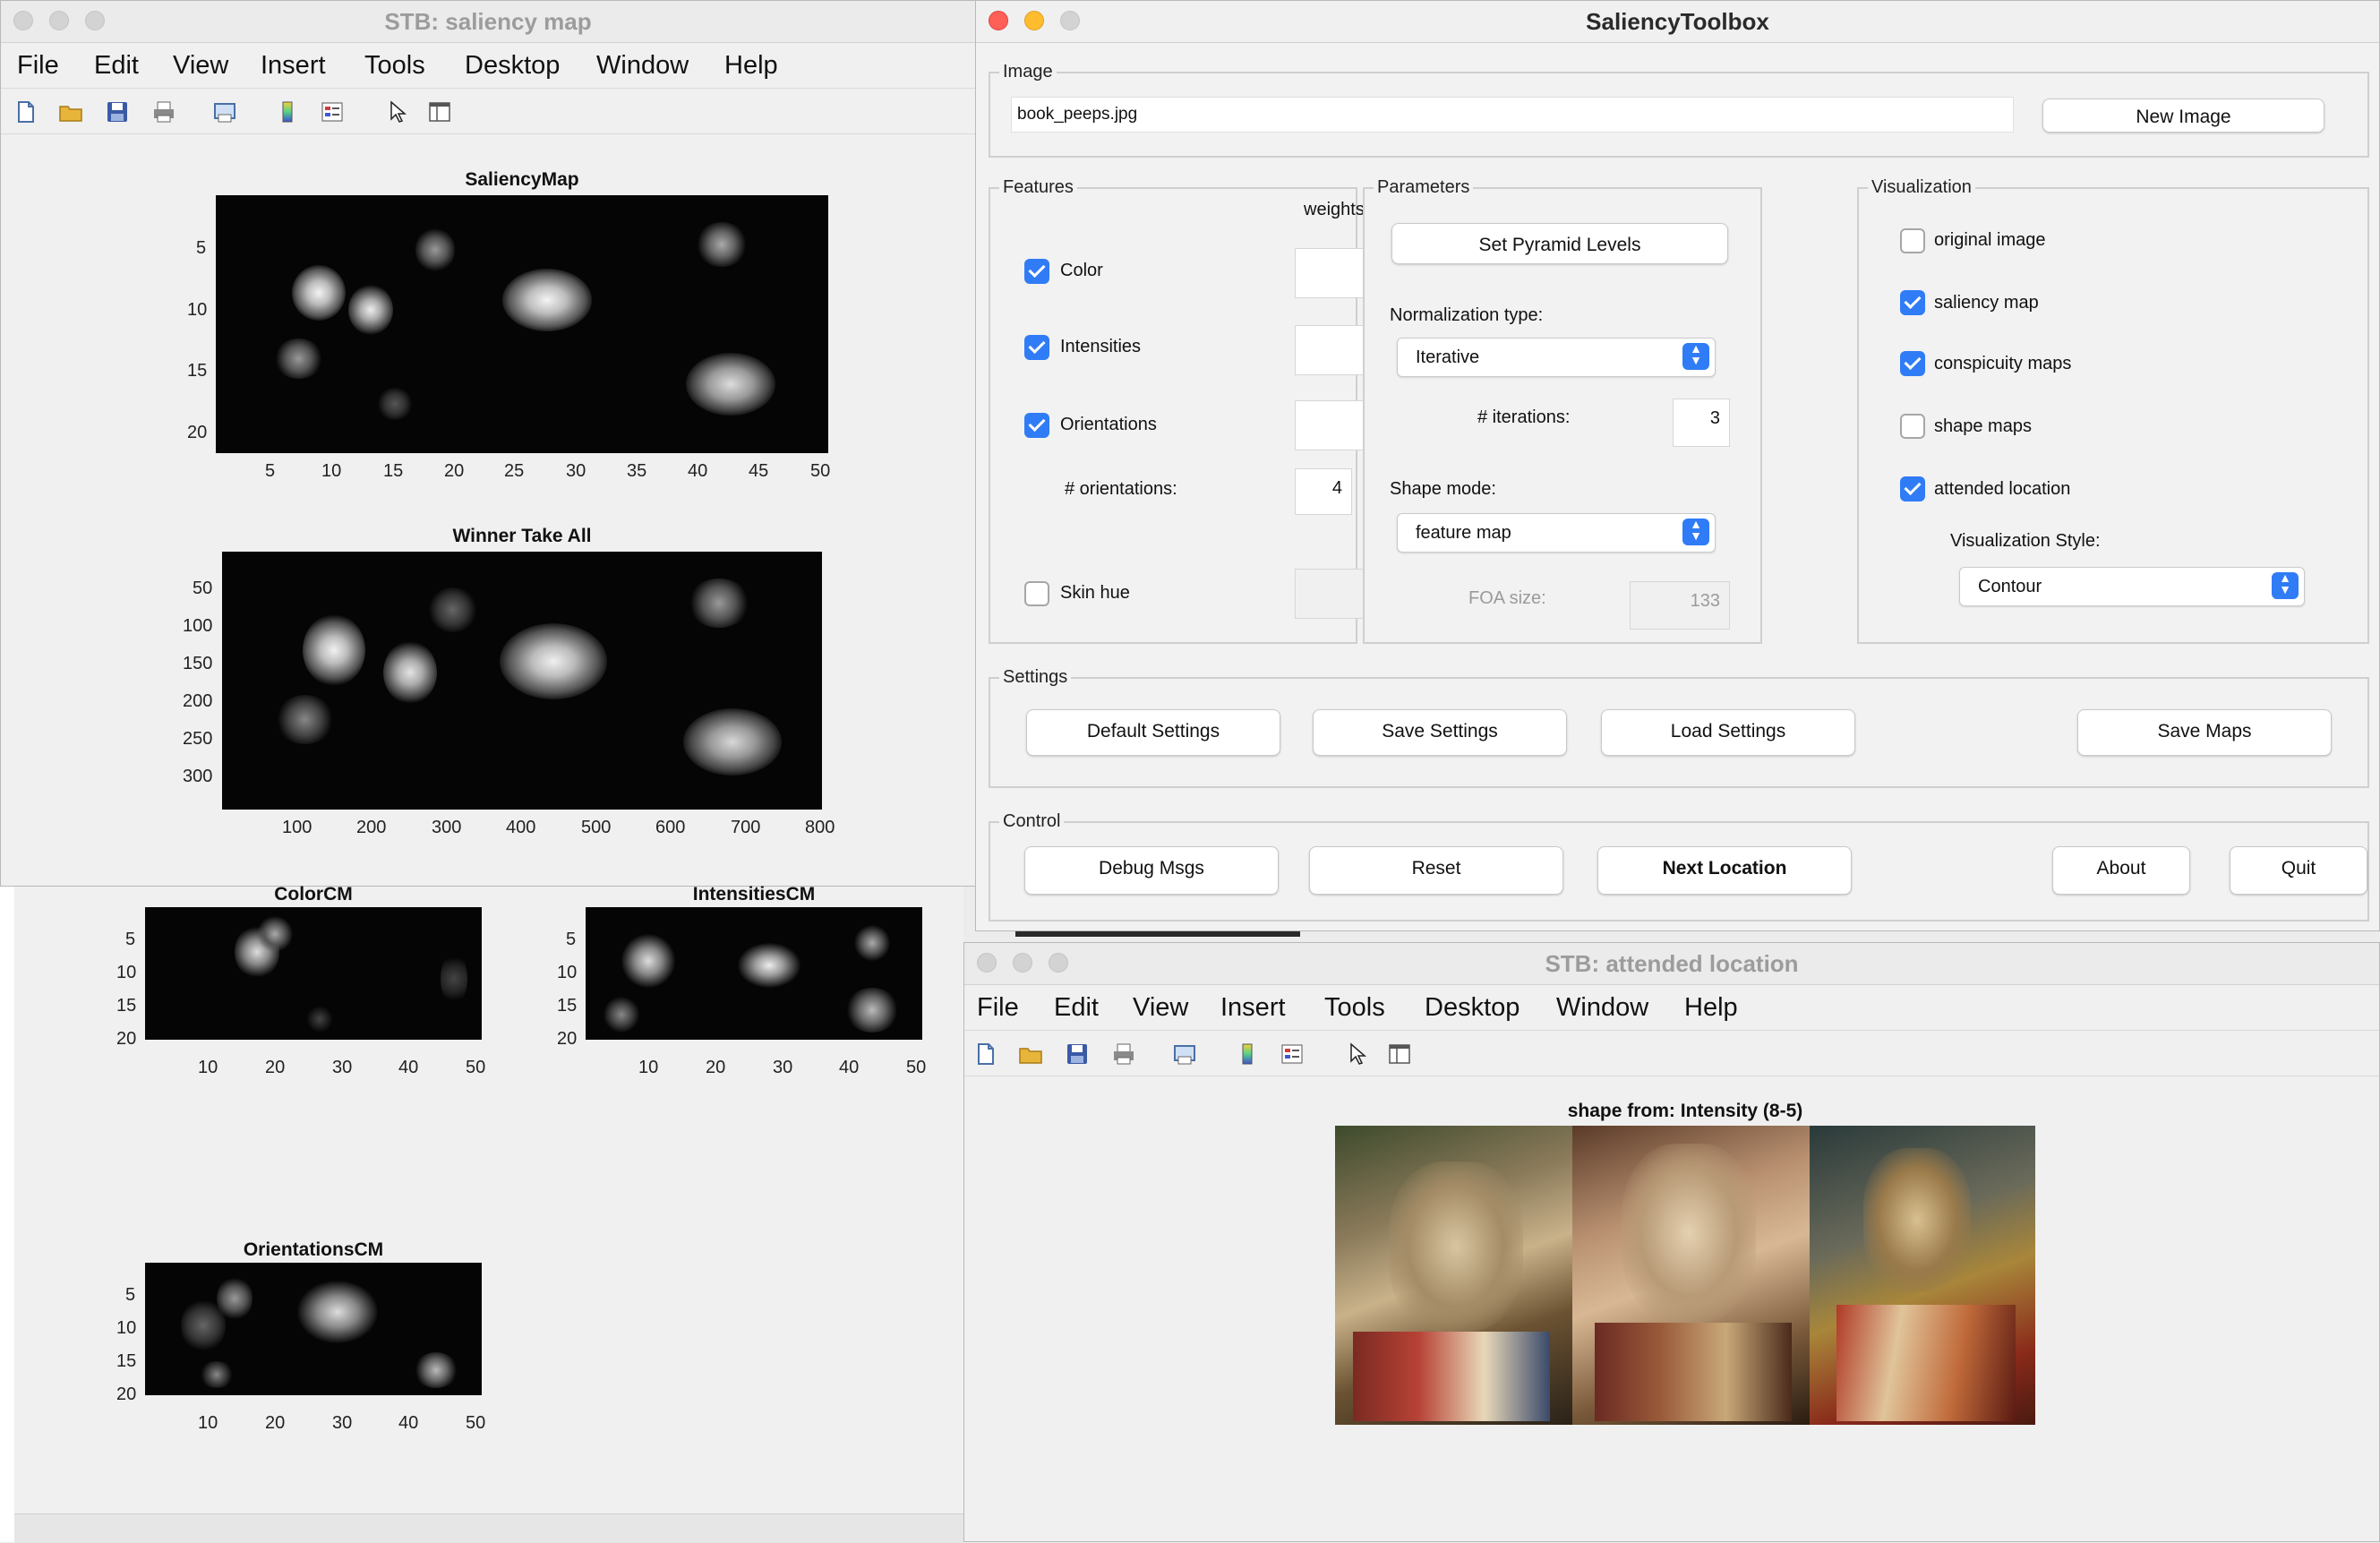 This screenshot has width=2380, height=1543. What do you see at coordinates (1556, 533) in the screenshot?
I see `shape-mode-select: feature map ▲ ▼` at bounding box center [1556, 533].